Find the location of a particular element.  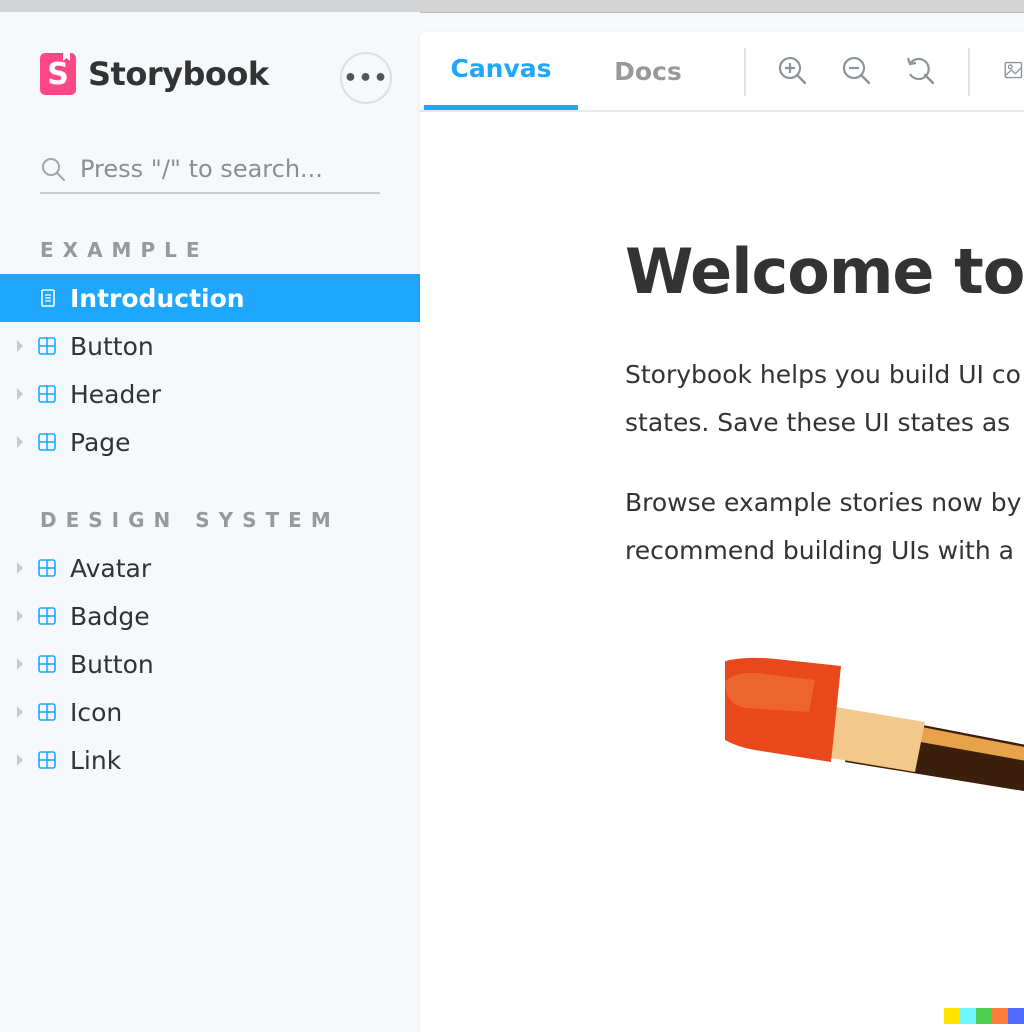

sidebar-item-label: Avatar is located at coordinates (111, 568).